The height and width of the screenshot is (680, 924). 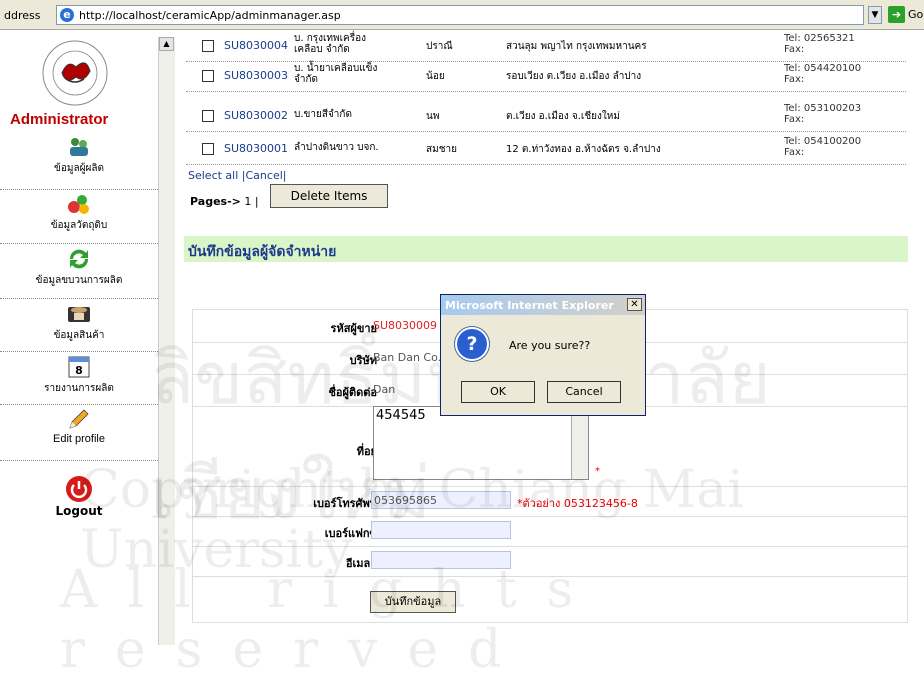 What do you see at coordinates (823, 141) in the screenshot?
I see `tel-text: Tel: 054100200` at bounding box center [823, 141].